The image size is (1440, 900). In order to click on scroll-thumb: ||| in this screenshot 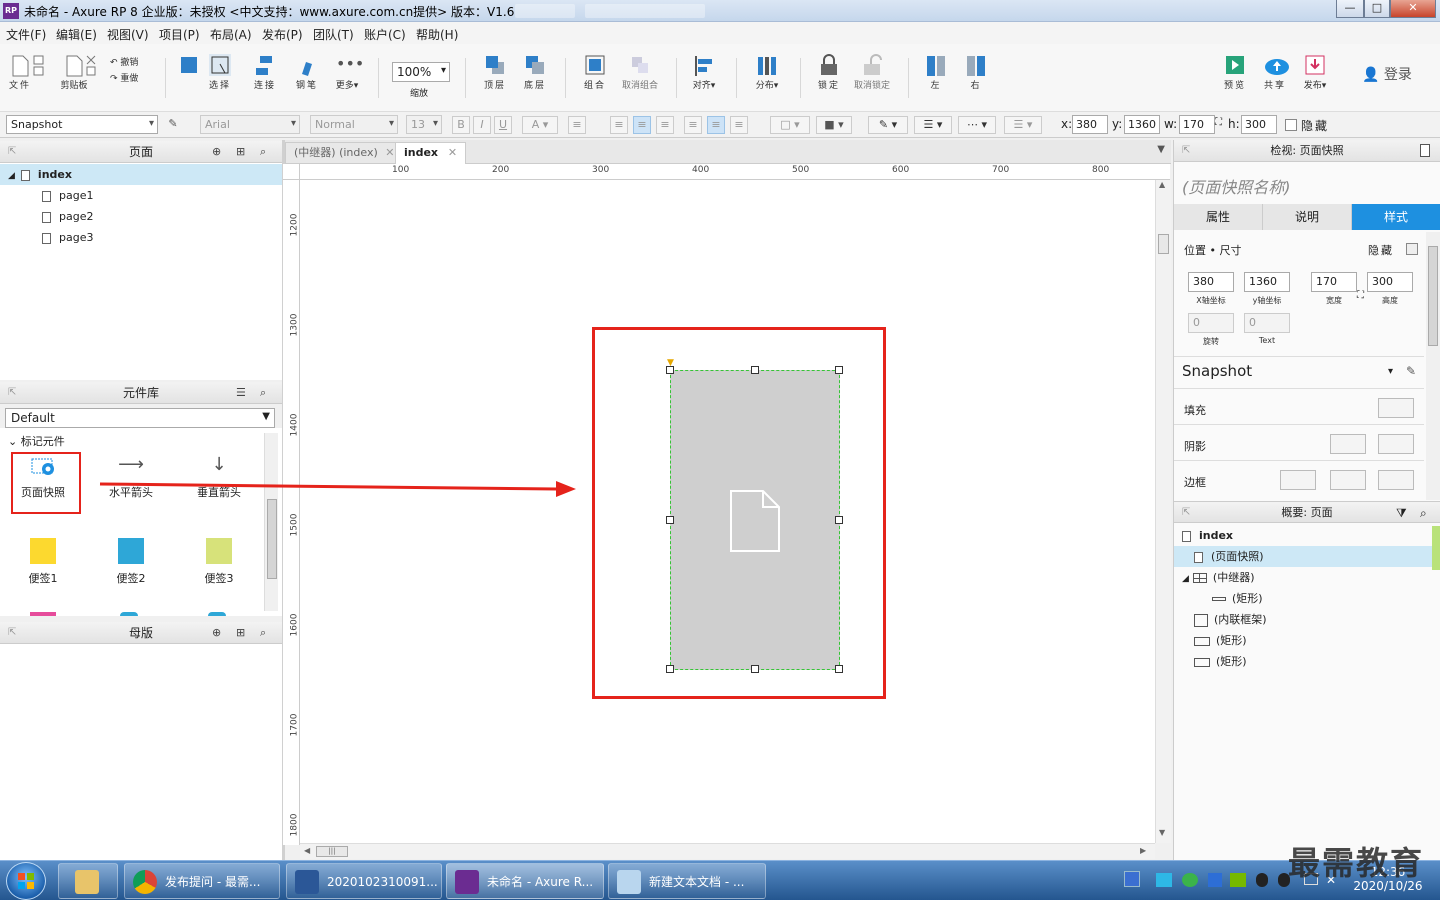, I will do `click(332, 851)`.